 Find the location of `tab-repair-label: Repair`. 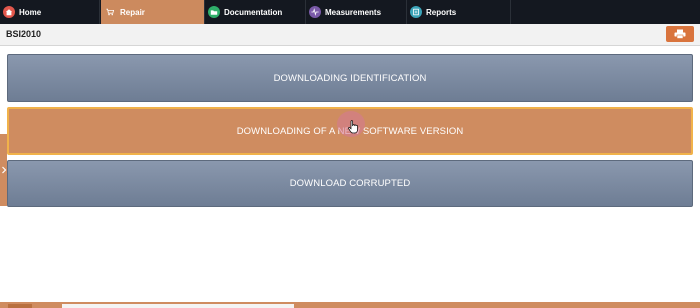

tab-repair-label: Repair is located at coordinates (132, 12).